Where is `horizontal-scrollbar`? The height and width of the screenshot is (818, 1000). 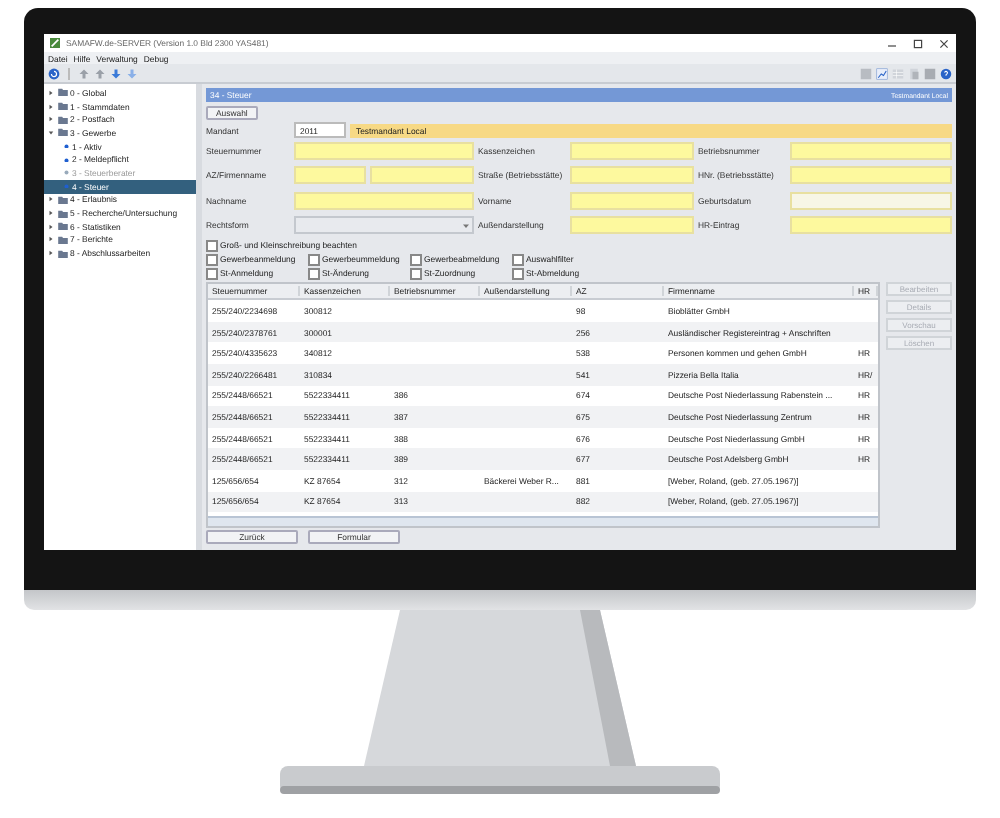
horizontal-scrollbar is located at coordinates (543, 520).